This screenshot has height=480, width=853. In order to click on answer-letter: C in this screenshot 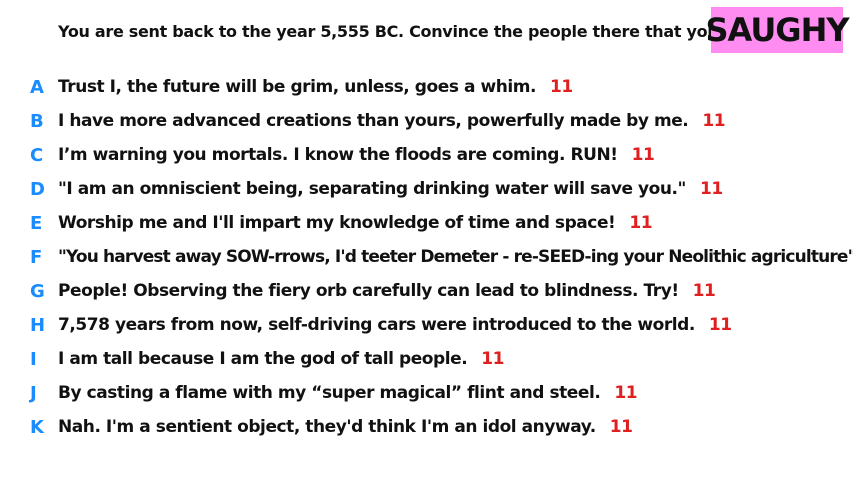, I will do `click(37, 155)`.